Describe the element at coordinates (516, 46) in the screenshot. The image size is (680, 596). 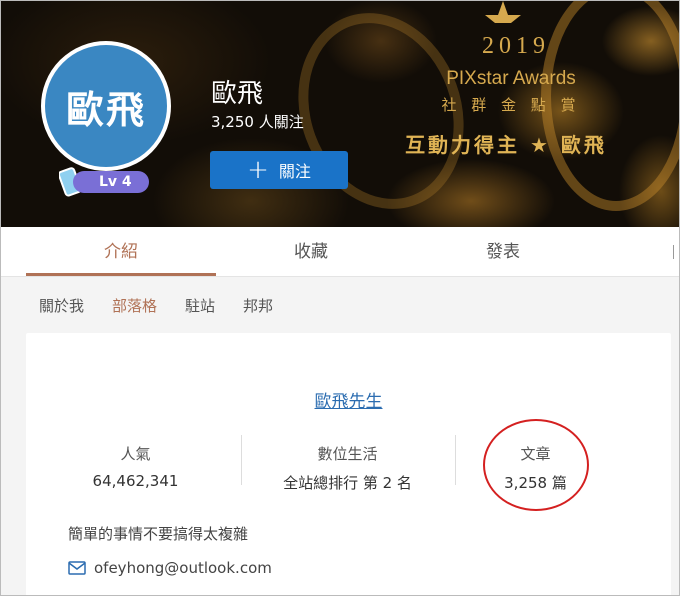
I see `award-year: 2019` at that location.